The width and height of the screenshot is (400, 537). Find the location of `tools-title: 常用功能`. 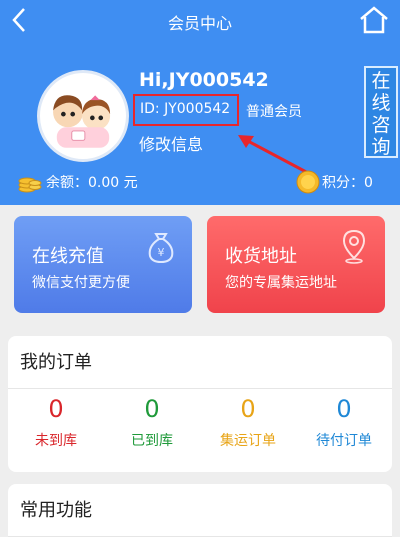

tools-title: 常用功能 is located at coordinates (56, 510).